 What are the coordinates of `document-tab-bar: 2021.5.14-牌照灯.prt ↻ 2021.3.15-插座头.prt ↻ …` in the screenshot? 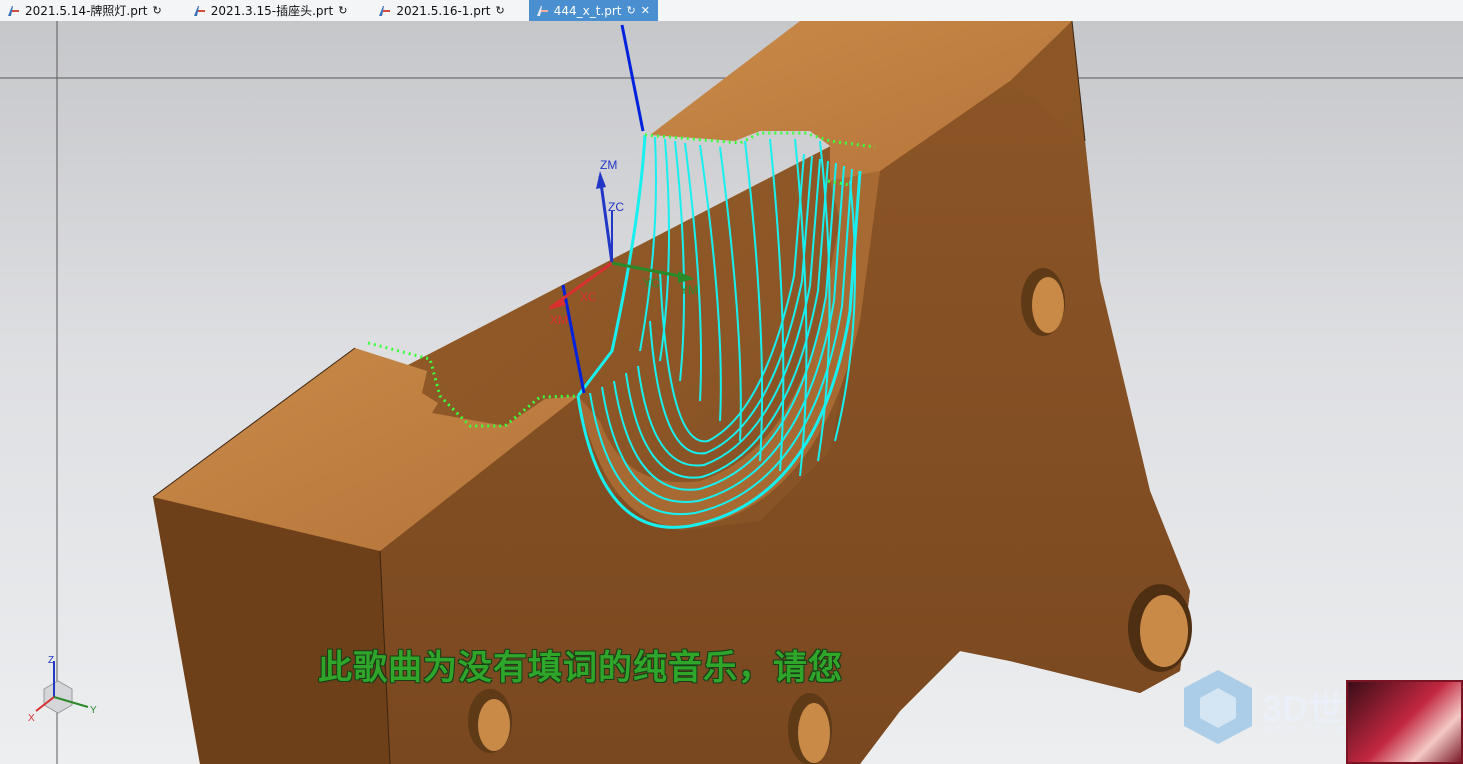 It's located at (731, 11).